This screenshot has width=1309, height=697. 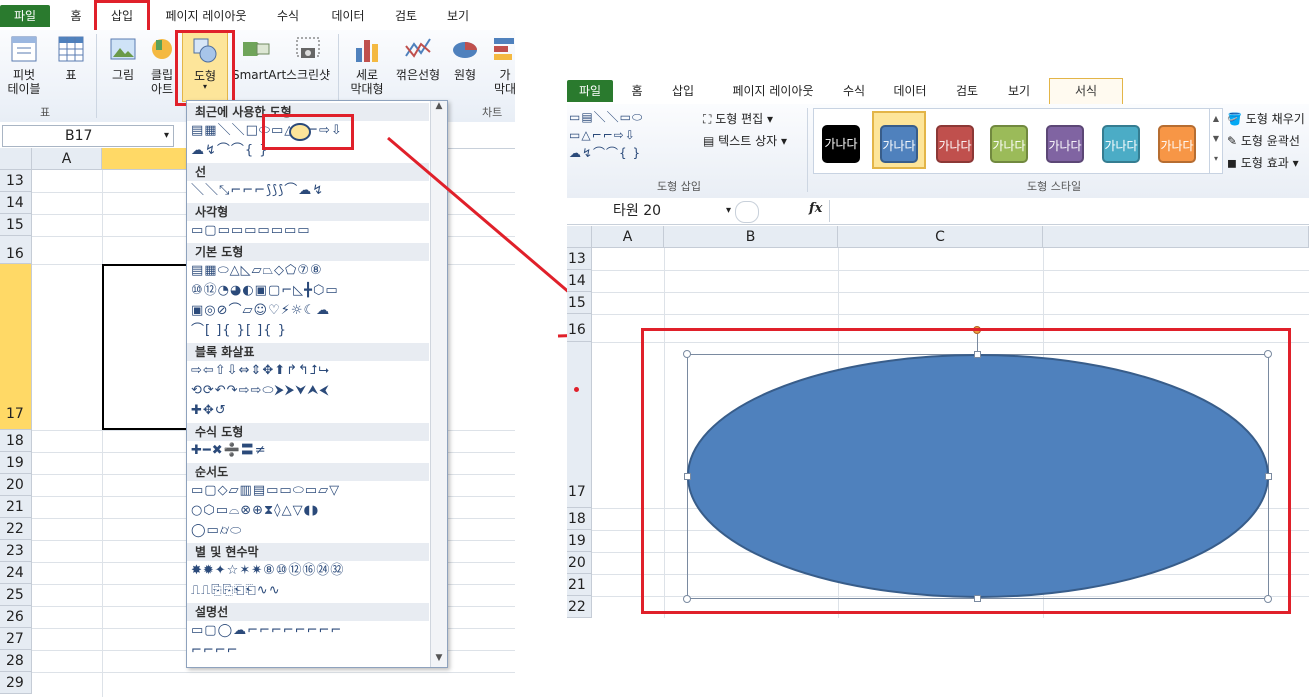 I want to click on shape-fill-label: 도형 채우기, so click(x=1275, y=119).